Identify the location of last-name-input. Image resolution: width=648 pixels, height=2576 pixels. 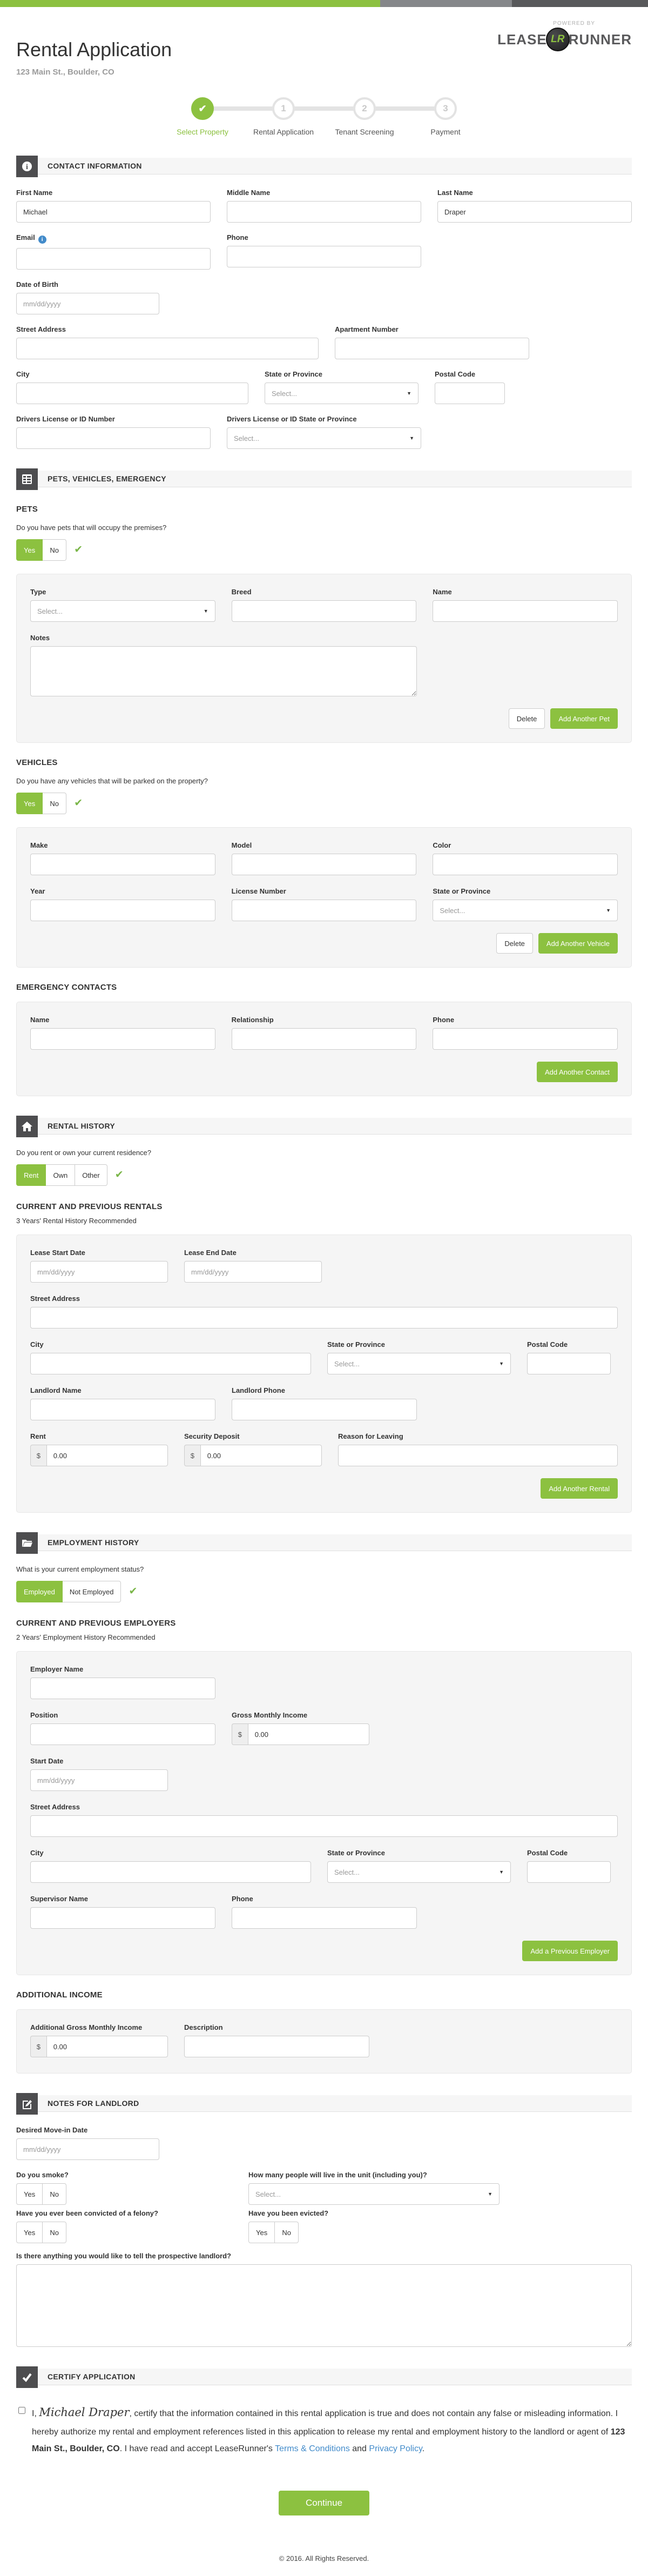
(534, 212).